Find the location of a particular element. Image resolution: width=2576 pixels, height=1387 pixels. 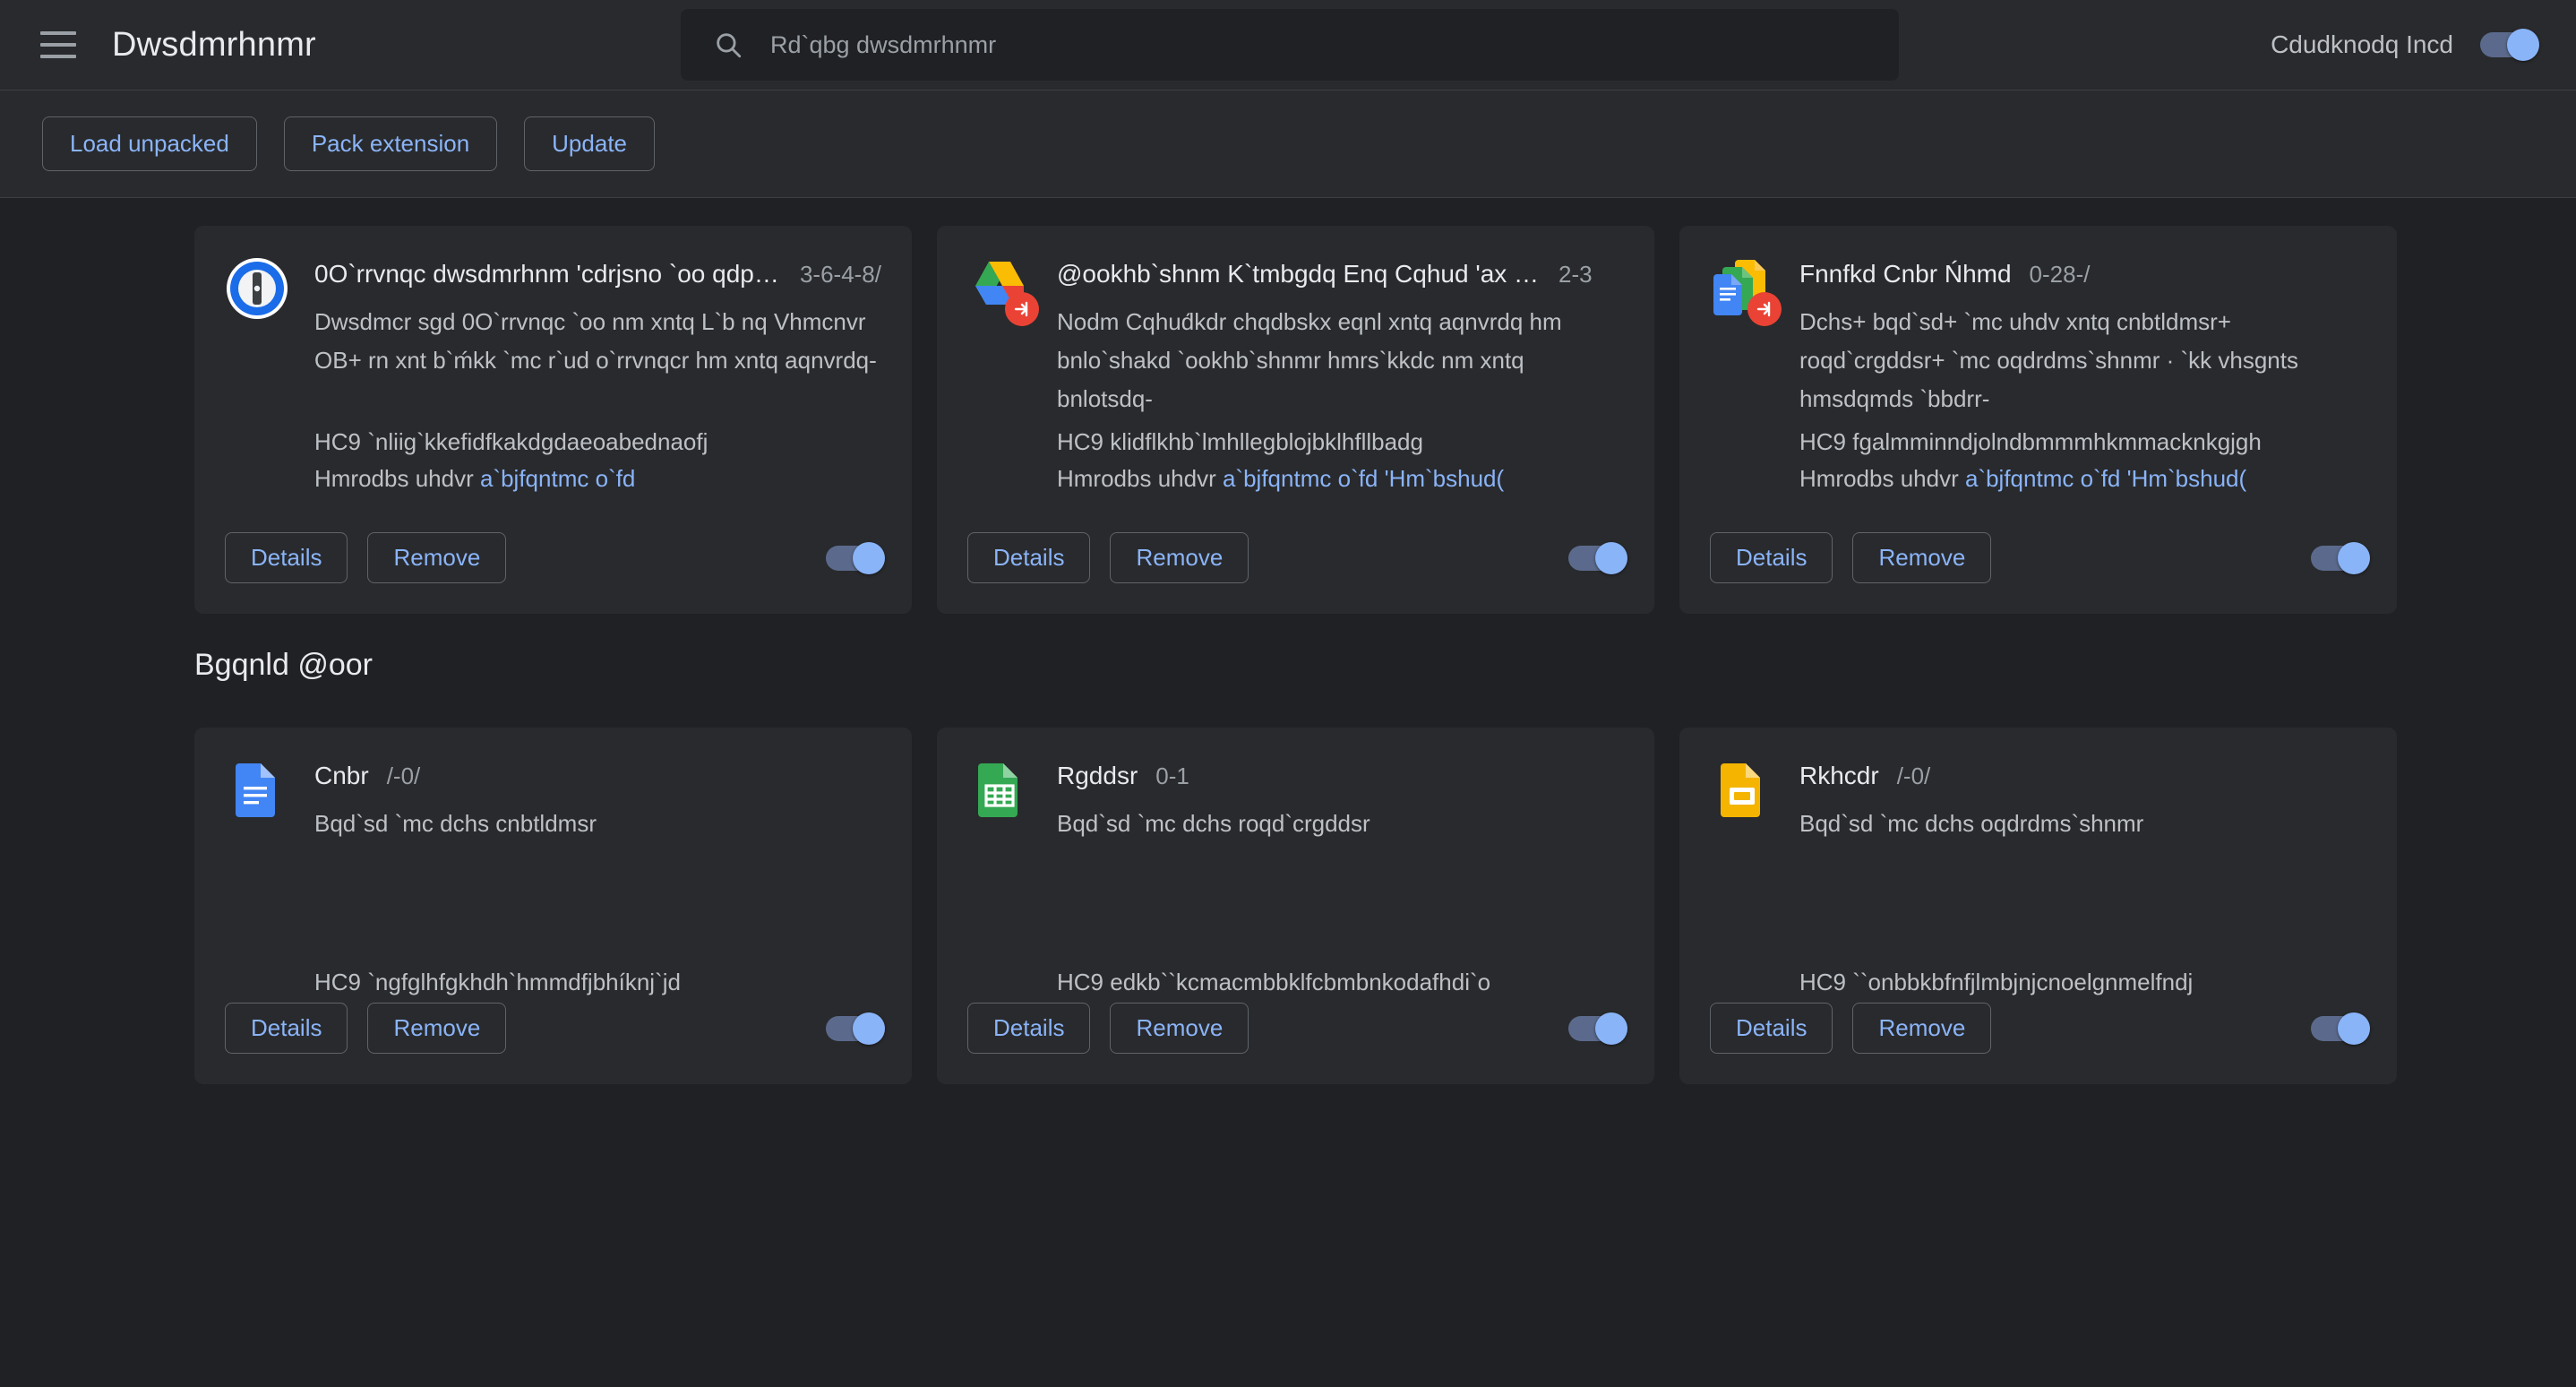

onepassword-icon is located at coordinates (257, 288).